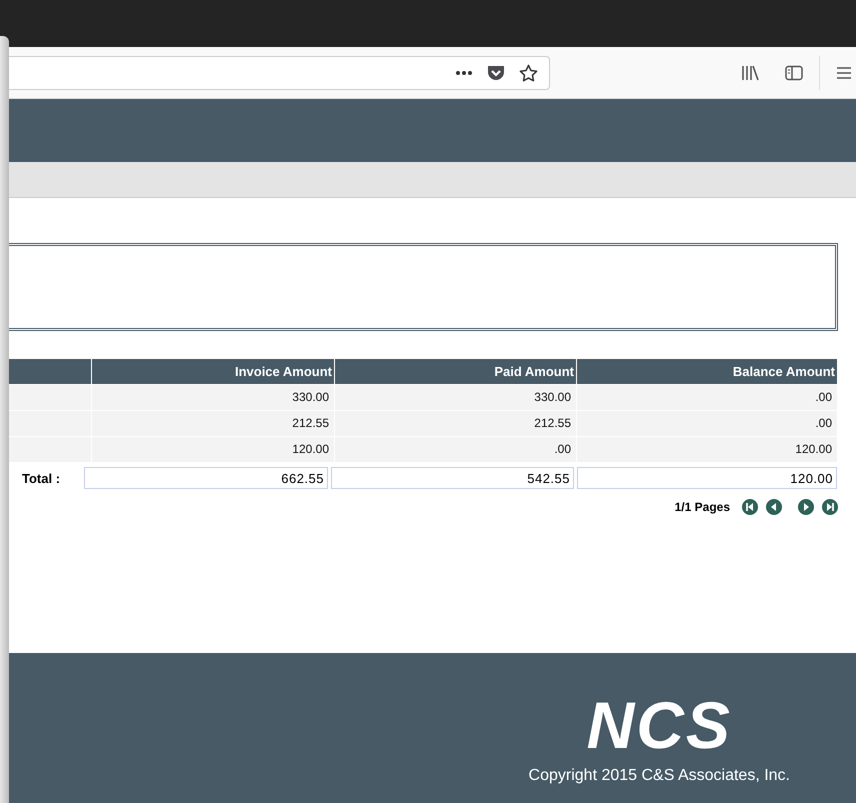  What do you see at coordinates (844, 73) in the screenshot?
I see `menu-icon` at bounding box center [844, 73].